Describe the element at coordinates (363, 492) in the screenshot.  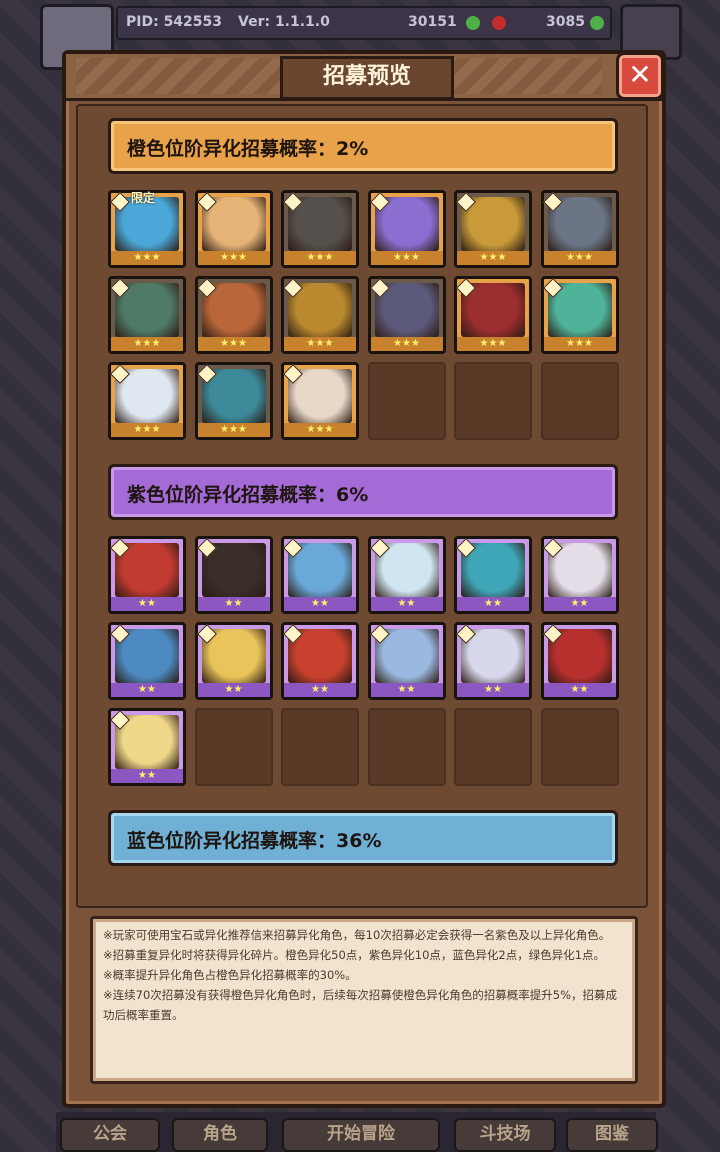
I see `purple-rate-bar: 紫色位阶异化招募概率：6%` at that location.